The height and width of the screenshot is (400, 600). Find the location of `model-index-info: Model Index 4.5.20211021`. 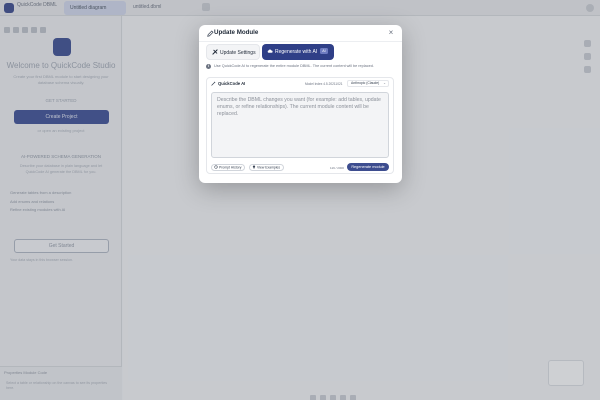

model-index-info: Model Index 4.5.20211021 is located at coordinates (324, 83).